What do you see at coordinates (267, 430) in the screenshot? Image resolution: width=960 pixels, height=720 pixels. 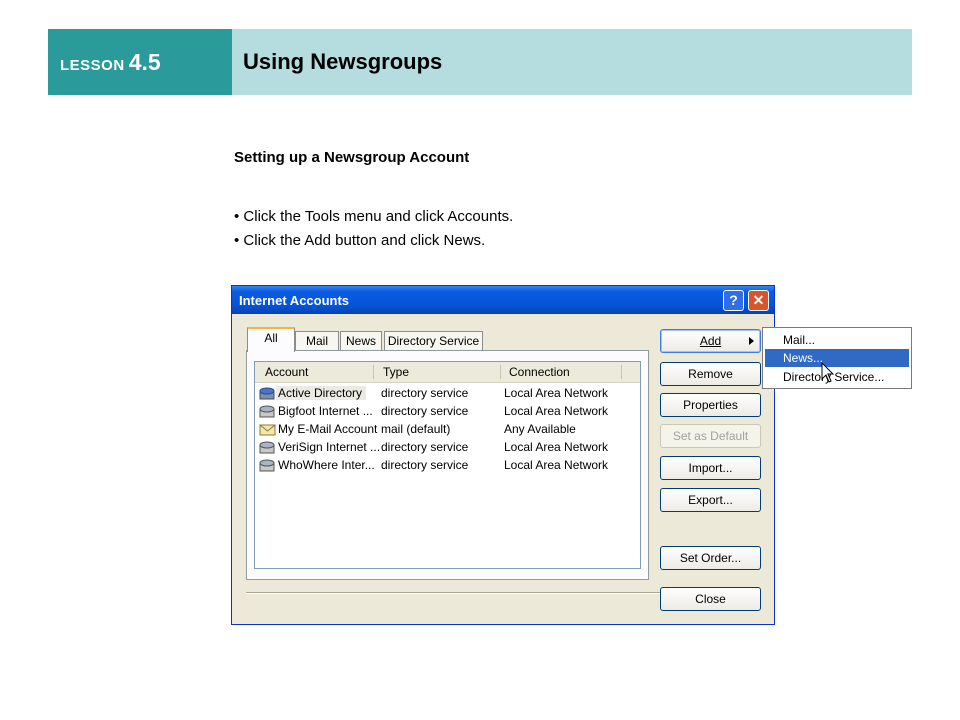 I see `mail-icon` at bounding box center [267, 430].